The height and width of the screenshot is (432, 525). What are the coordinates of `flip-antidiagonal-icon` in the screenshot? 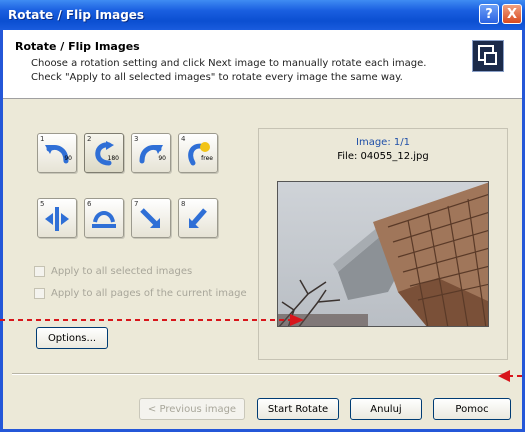 It's located at (198, 218).